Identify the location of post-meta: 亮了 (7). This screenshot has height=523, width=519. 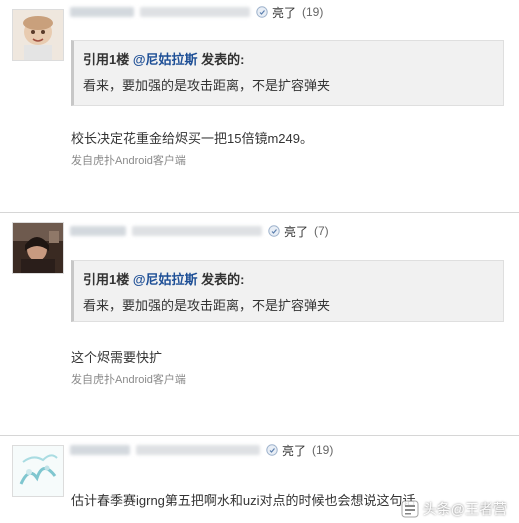
(199, 231).